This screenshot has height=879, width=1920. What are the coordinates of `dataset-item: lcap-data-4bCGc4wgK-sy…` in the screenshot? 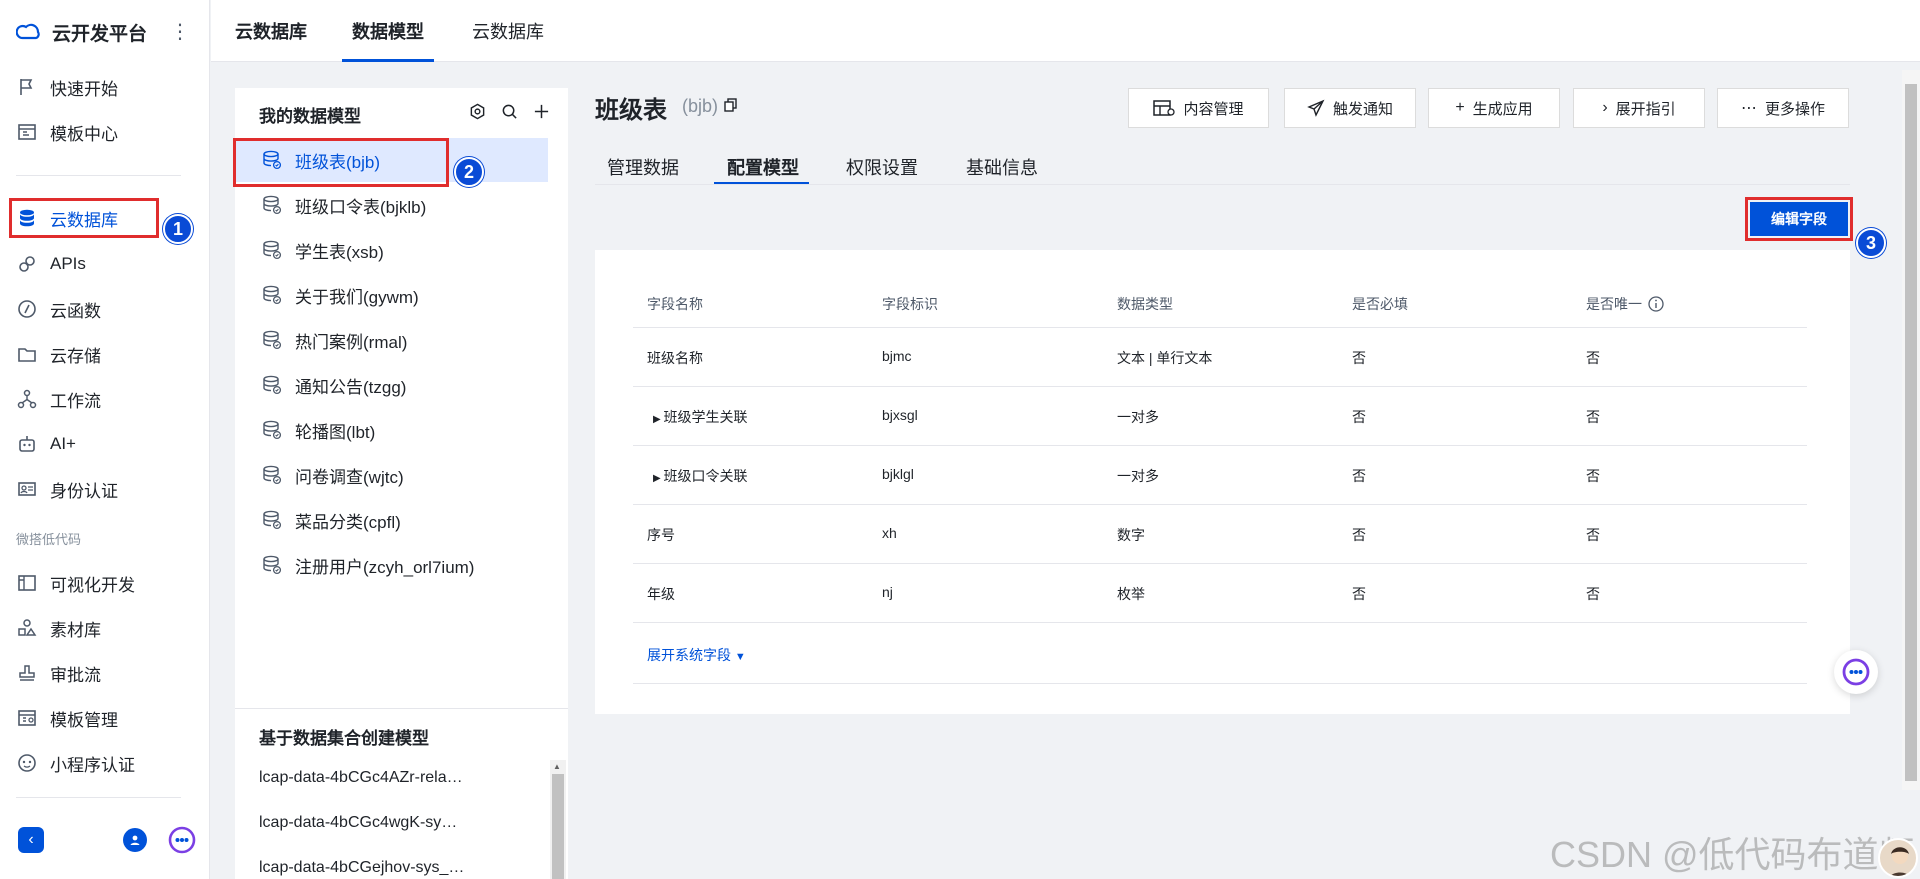 It's located at (384, 823).